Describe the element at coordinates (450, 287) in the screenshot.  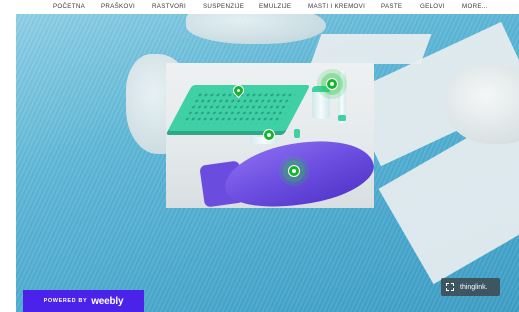
I see `fullscreen-icon` at that location.